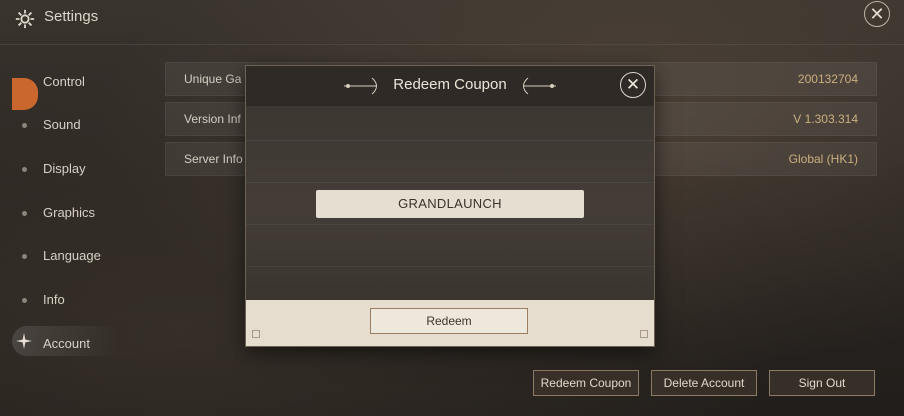  What do you see at coordinates (827, 79) in the screenshot?
I see `info-value: 200132704` at bounding box center [827, 79].